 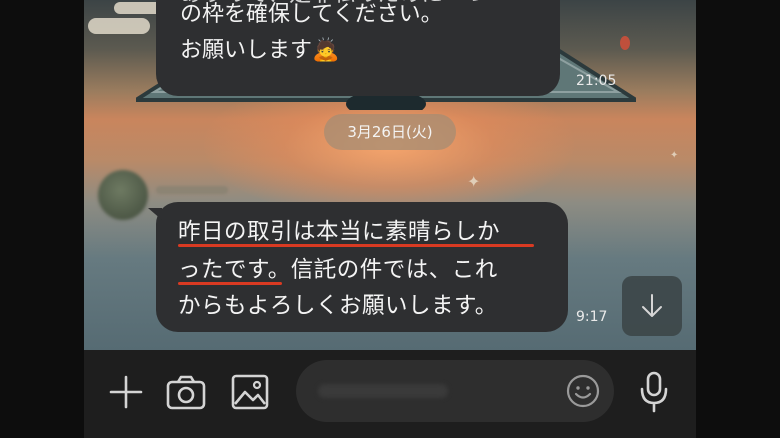 What do you see at coordinates (596, 81) in the screenshot?
I see `message-time: 21:05` at bounding box center [596, 81].